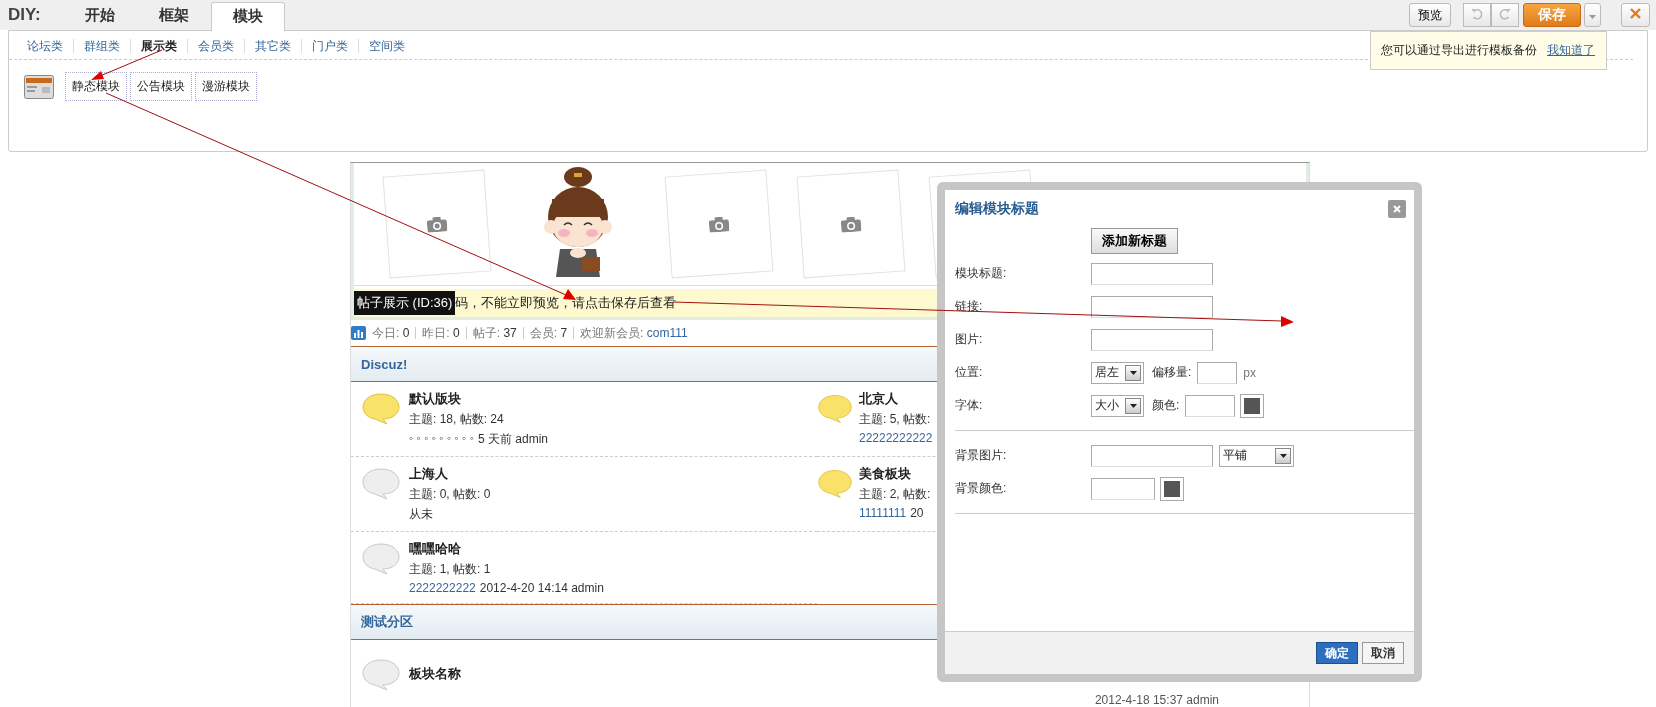 This screenshot has height=707, width=1656. Describe the element at coordinates (96, 86) in the screenshot. I see `module-item: 静态模块` at that location.